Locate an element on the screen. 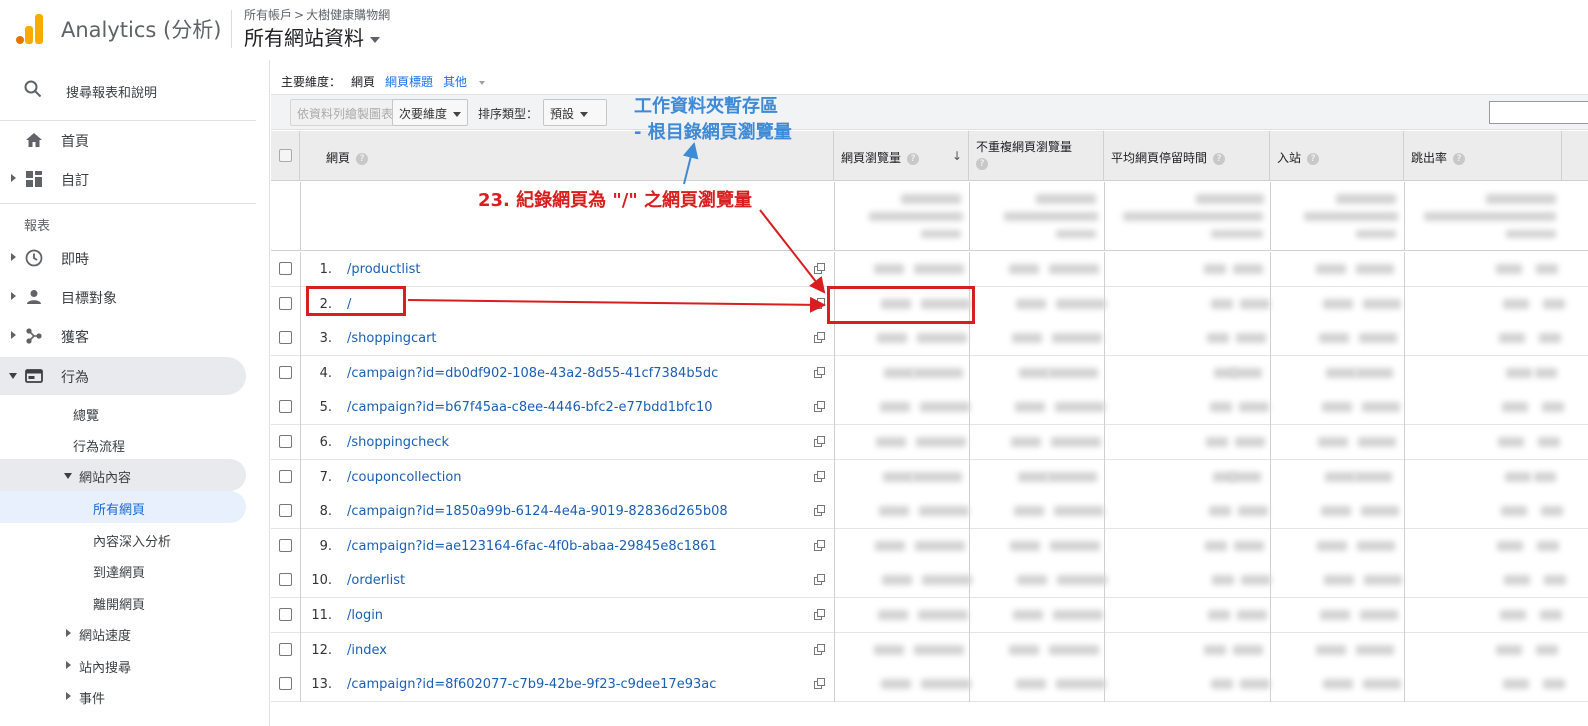  arrow-note-to-value is located at coordinates (792, 251).